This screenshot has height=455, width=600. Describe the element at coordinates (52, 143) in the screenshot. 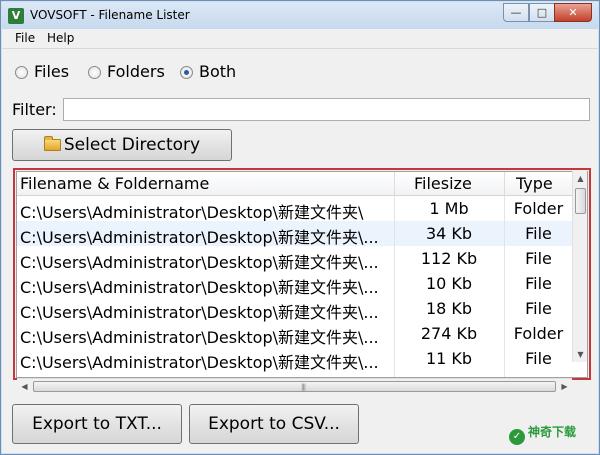

I see `folder-icon` at that location.